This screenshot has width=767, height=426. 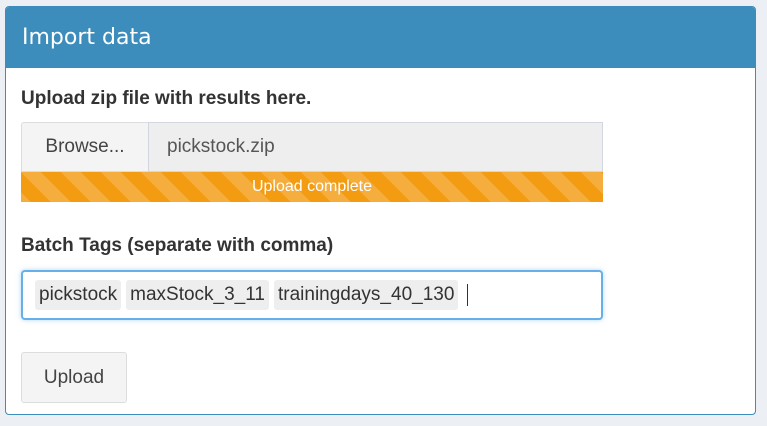 What do you see at coordinates (197, 295) in the screenshot?
I see `batch-tag: maxStock_3_11` at bounding box center [197, 295].